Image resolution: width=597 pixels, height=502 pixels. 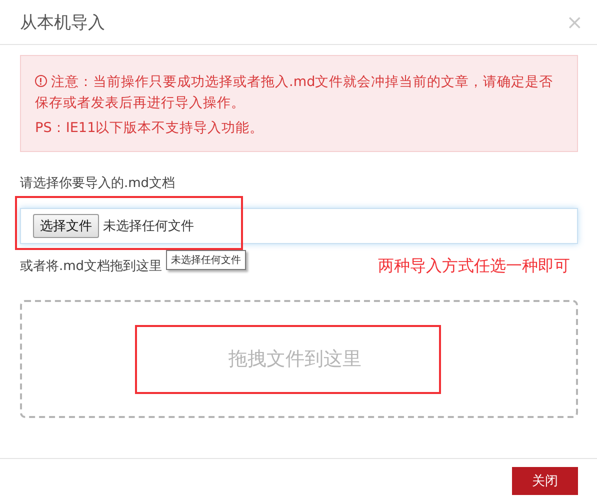 What do you see at coordinates (98, 183) in the screenshot?
I see `file-label: 请选择你要导入的.md文档` at bounding box center [98, 183].